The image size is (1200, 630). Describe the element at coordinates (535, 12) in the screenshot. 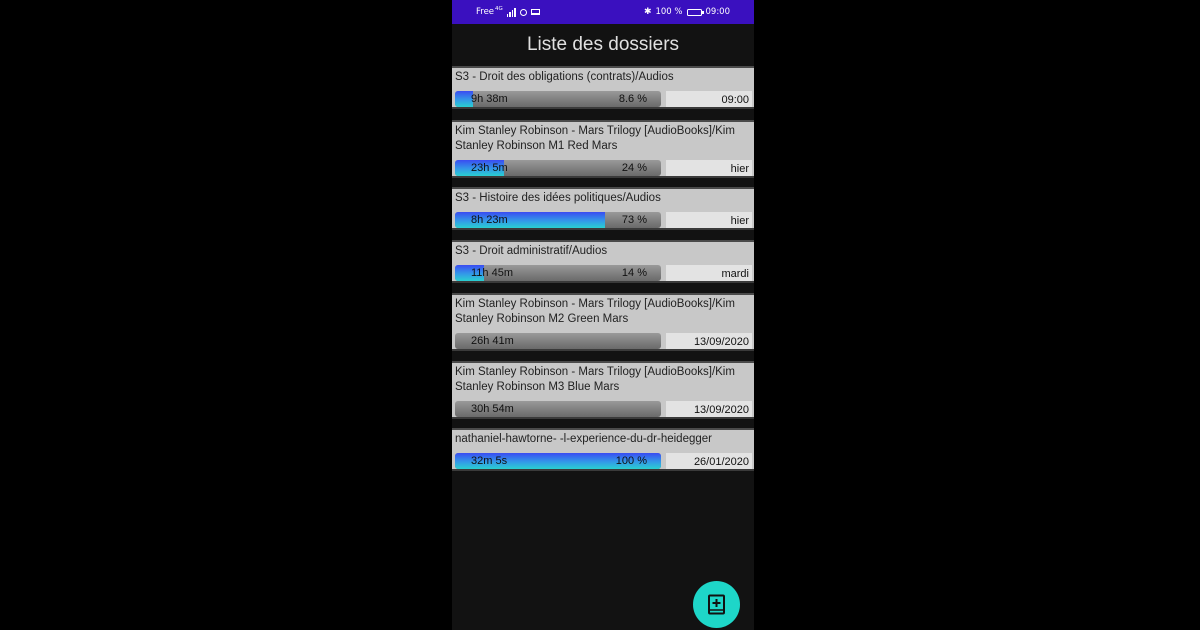

I see `laptop-icon` at that location.